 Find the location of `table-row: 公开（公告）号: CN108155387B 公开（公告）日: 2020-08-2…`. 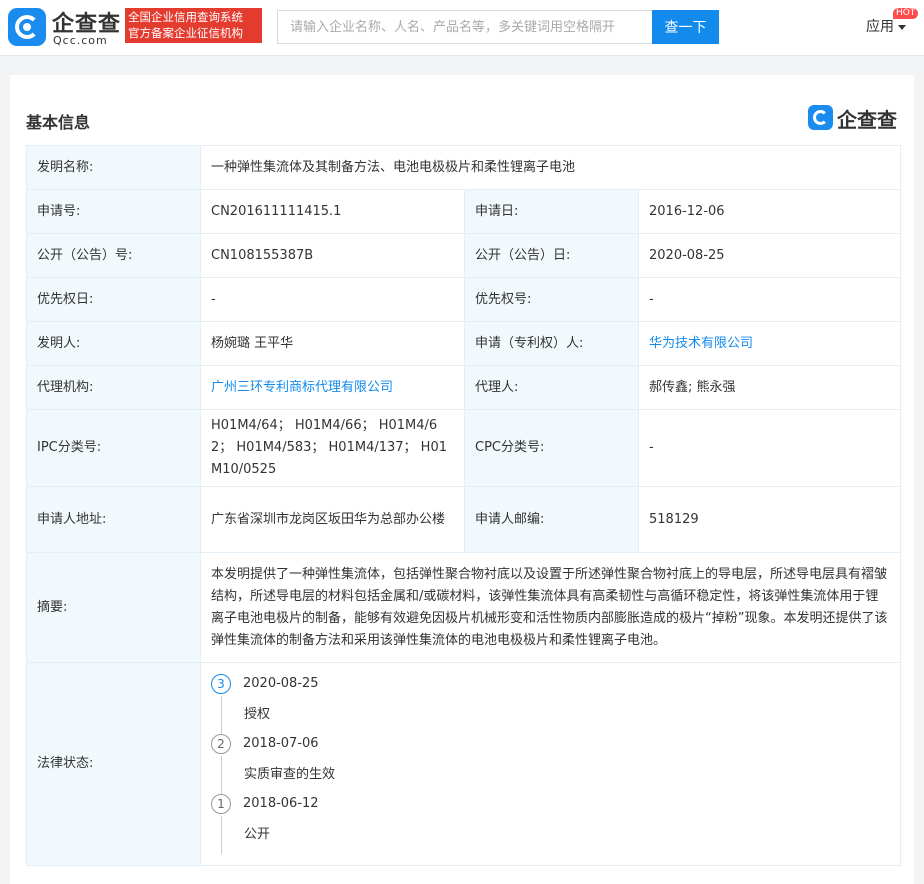

table-row: 公开（公告）号: CN108155387B 公开（公告）日: 2020-08-2… is located at coordinates (464, 255).